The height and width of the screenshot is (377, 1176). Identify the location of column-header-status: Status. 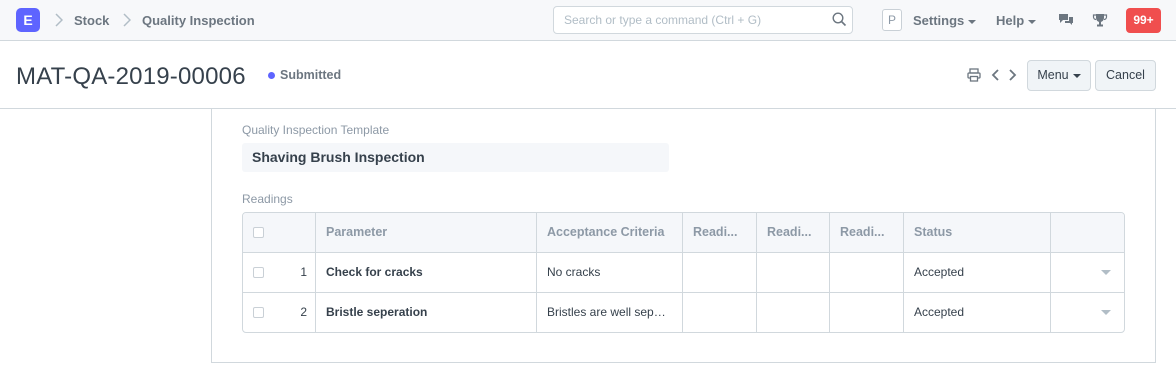
(977, 233).